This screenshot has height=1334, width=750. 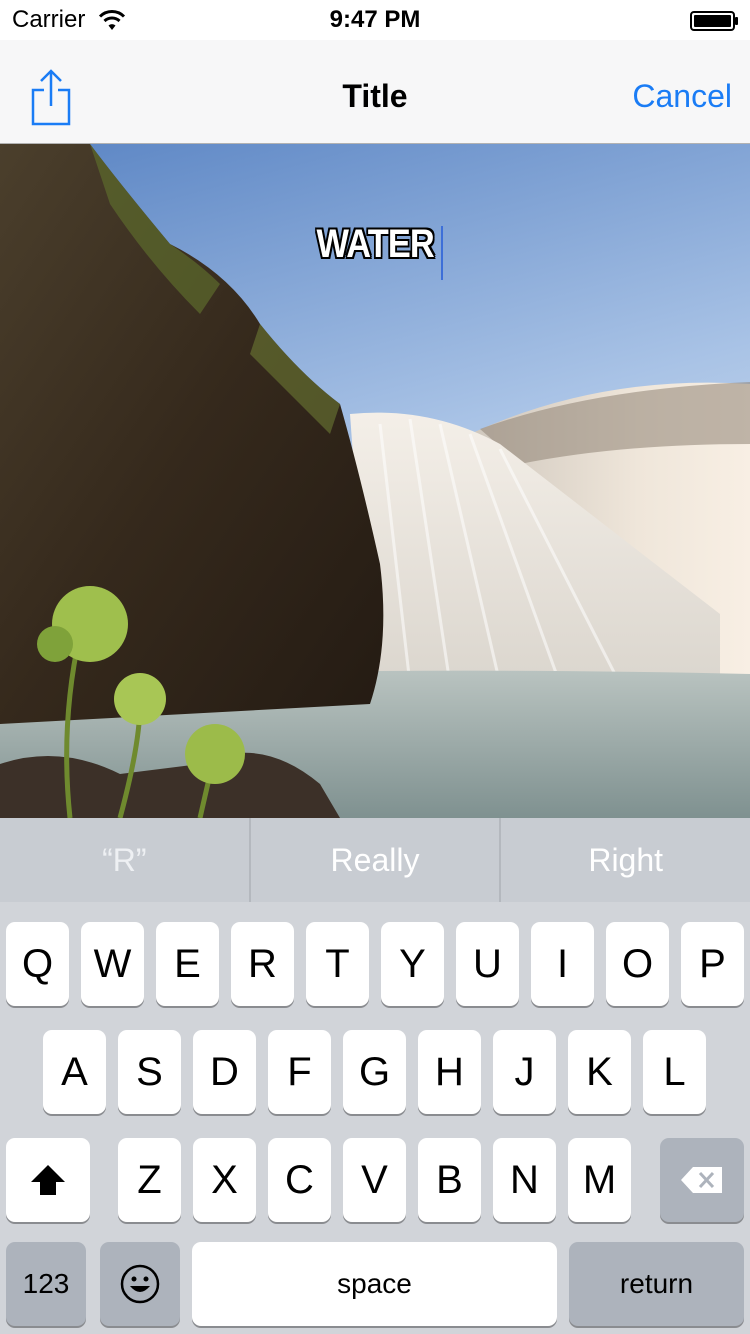 I want to click on key-j: J, so click(x=524, y=1072).